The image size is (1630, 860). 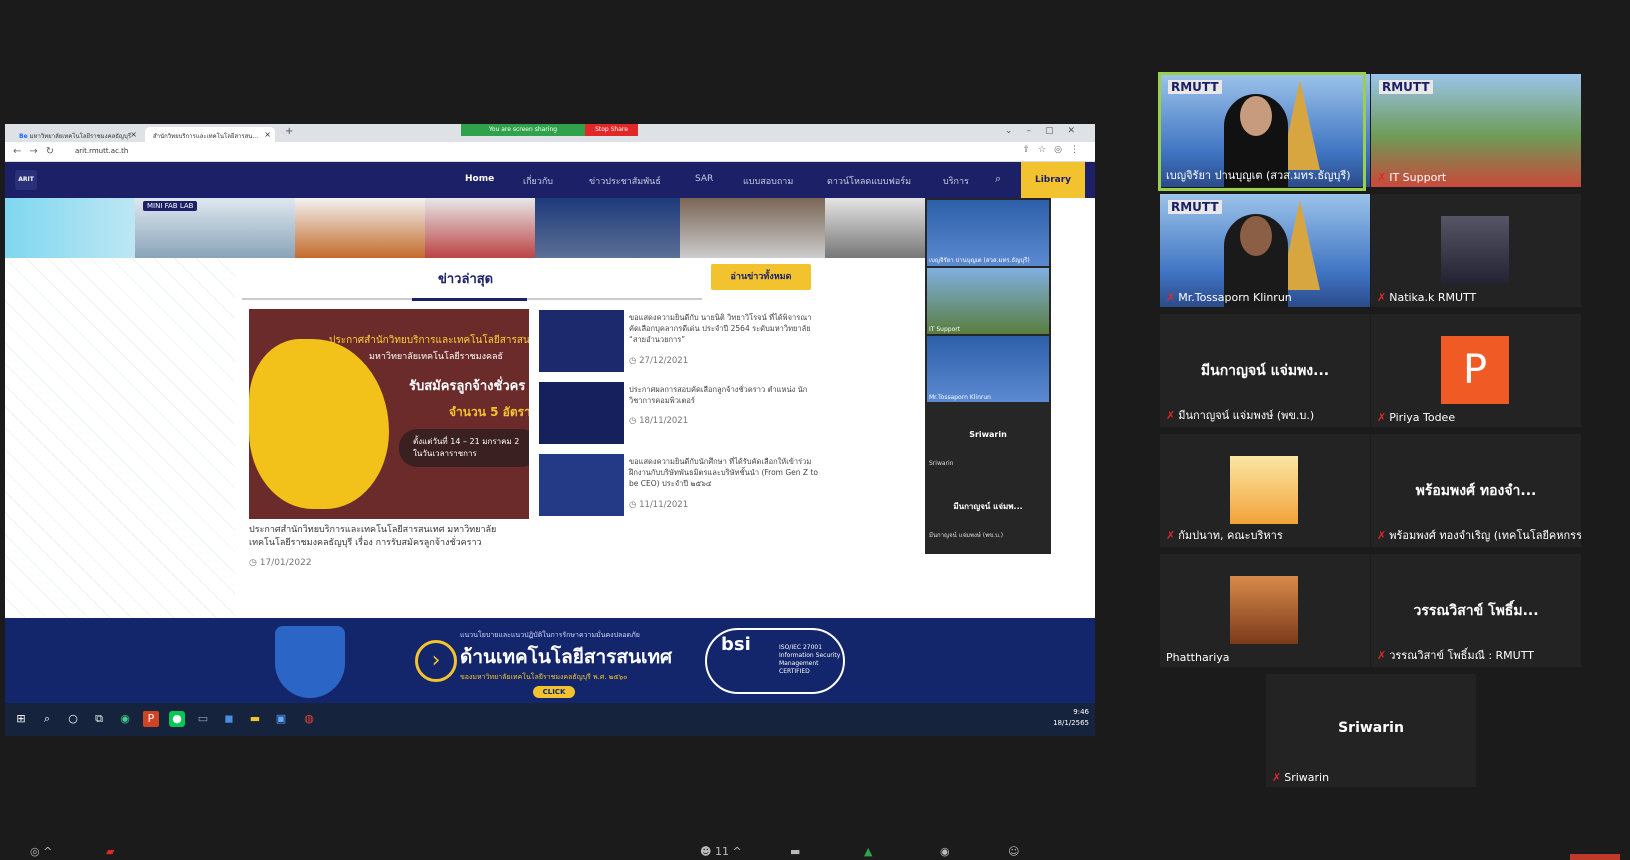 What do you see at coordinates (1418, 177) in the screenshot?
I see `participant-name: IT Support` at bounding box center [1418, 177].